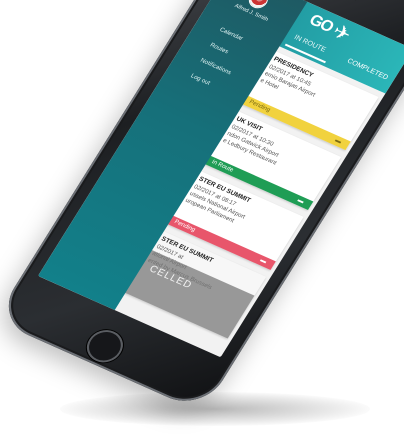  What do you see at coordinates (368, 70) in the screenshot?
I see `tab-completed: COMPLETED` at bounding box center [368, 70].